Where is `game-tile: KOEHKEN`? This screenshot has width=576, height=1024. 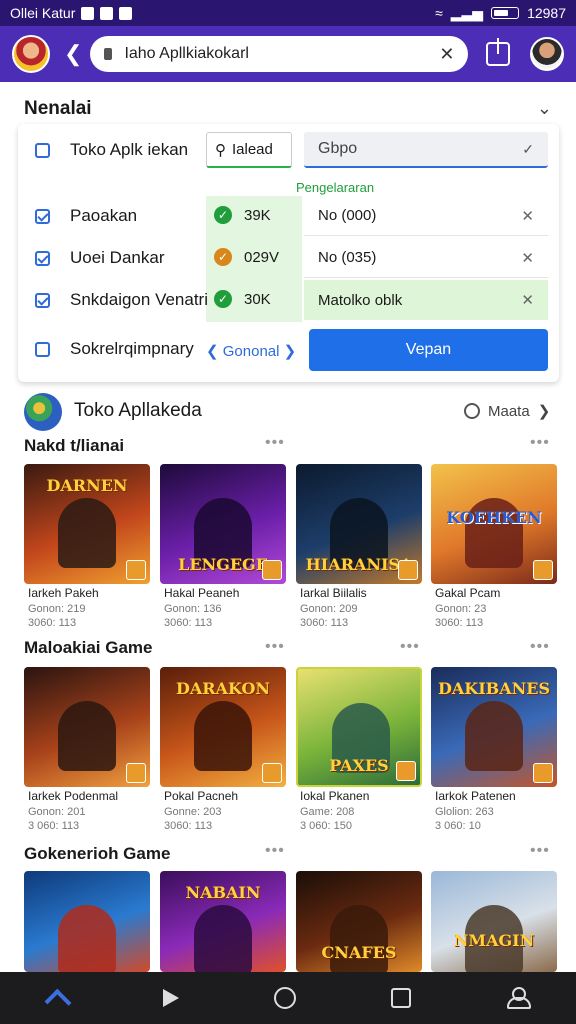 game-tile: KOEHKEN is located at coordinates (494, 524).